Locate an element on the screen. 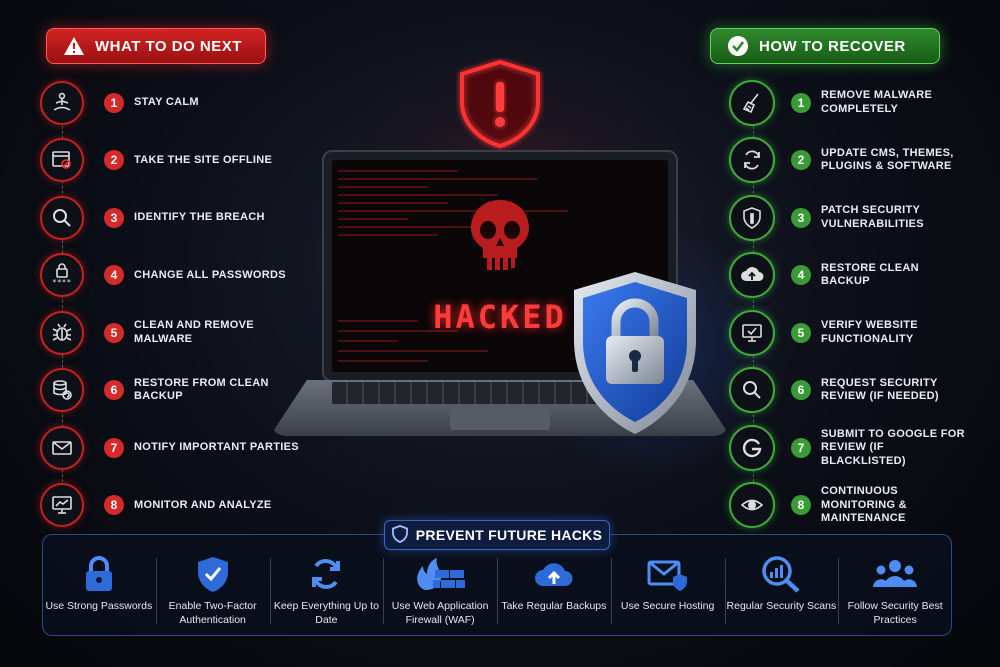 This screenshot has height=667, width=1000. prevent-item: Regular Security Scans is located at coordinates (781, 592).